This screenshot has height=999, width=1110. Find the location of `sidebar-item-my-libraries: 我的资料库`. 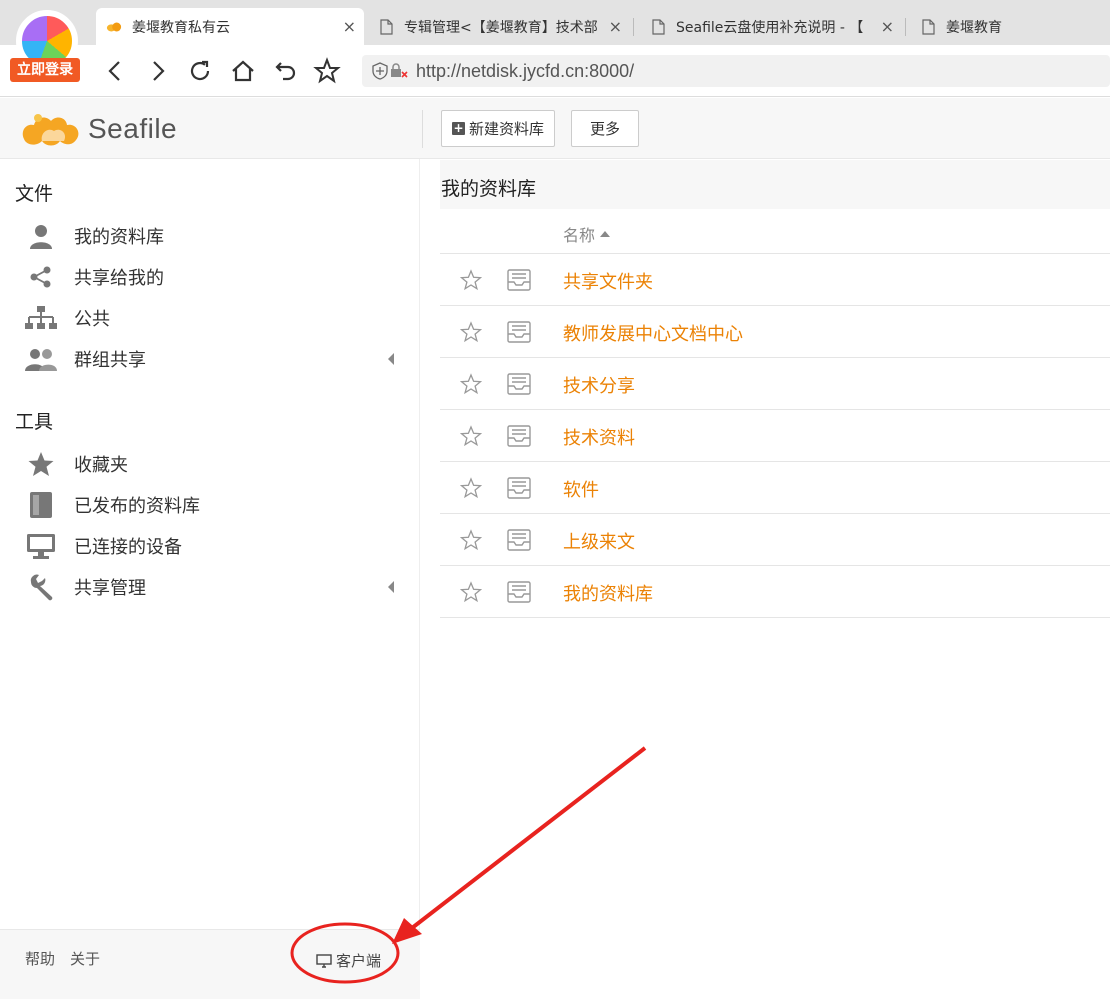

sidebar-item-my-libraries: 我的资料库 is located at coordinates (214, 236).